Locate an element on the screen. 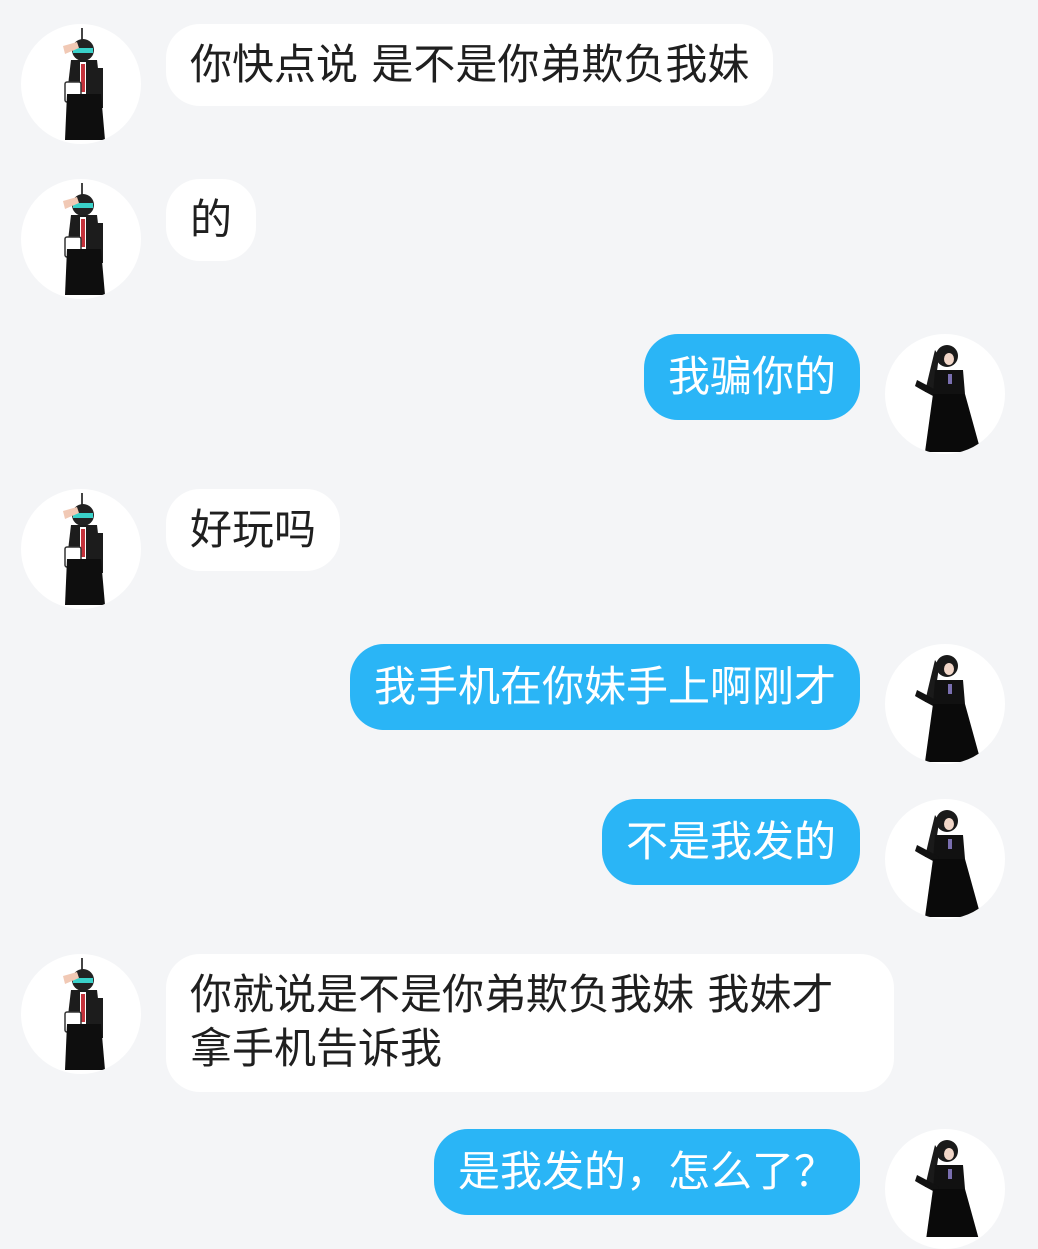  incoming-message-bubble: 你快点说 是不是你弟欺负我妹 is located at coordinates (470, 65).